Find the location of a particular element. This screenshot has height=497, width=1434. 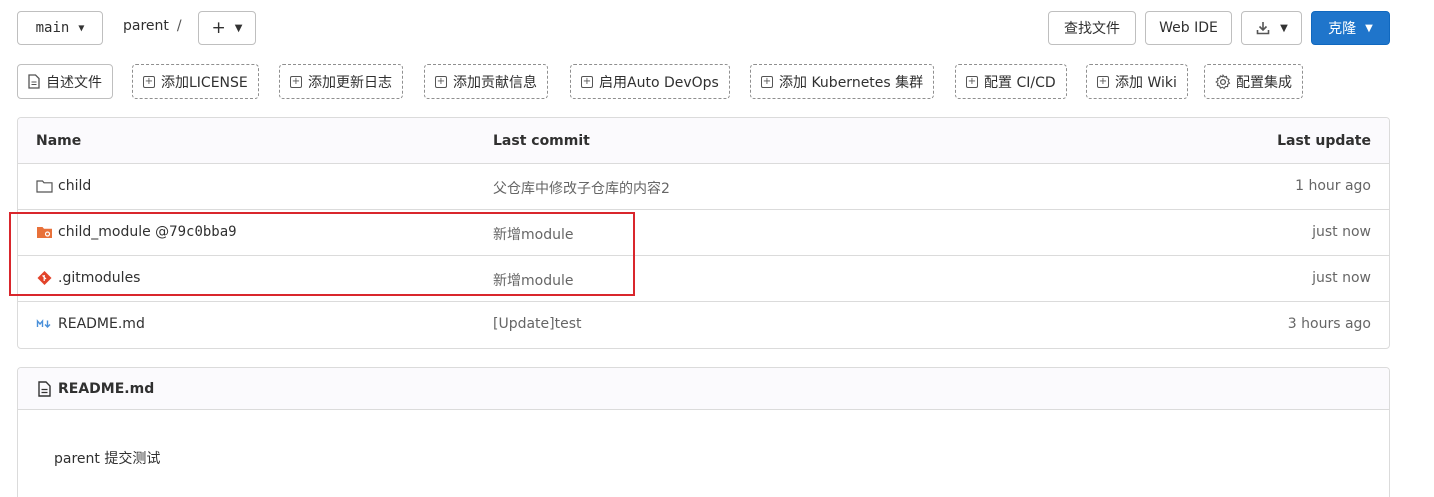

commit-message-link: 父仓库中修改子仓库的内容2 is located at coordinates (581, 188).